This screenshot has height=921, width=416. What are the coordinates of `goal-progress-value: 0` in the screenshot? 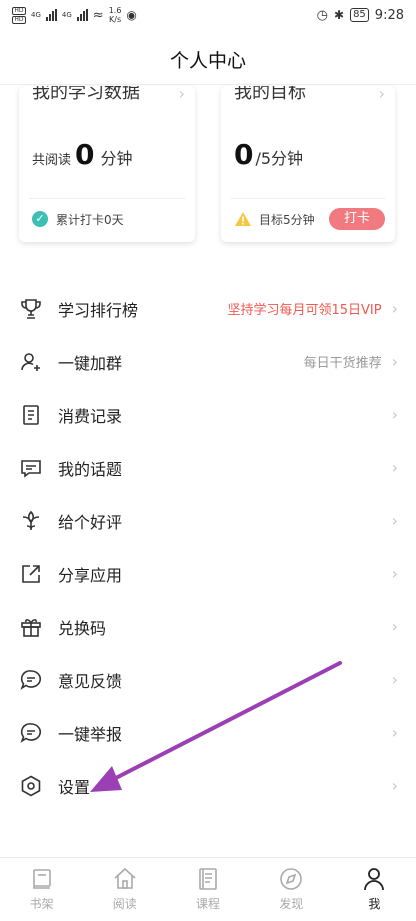 It's located at (244, 154).